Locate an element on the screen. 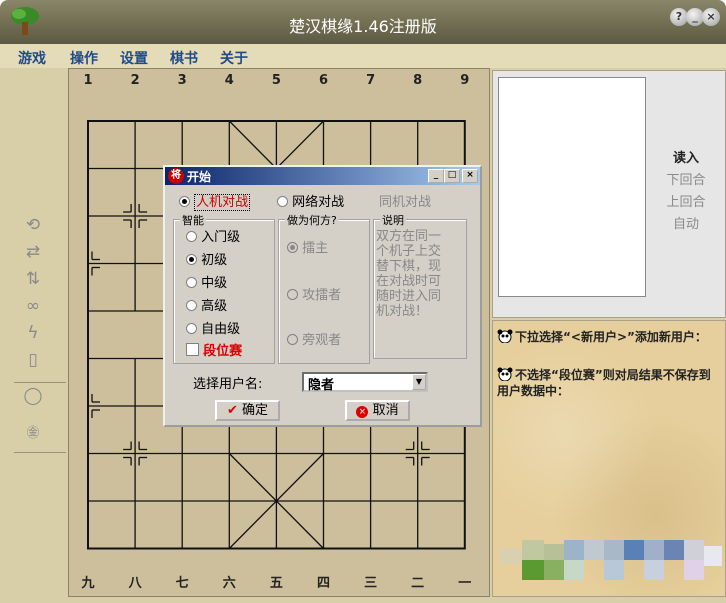 The height and width of the screenshot is (603, 726). menu-about: 关于 is located at coordinates (234, 58).